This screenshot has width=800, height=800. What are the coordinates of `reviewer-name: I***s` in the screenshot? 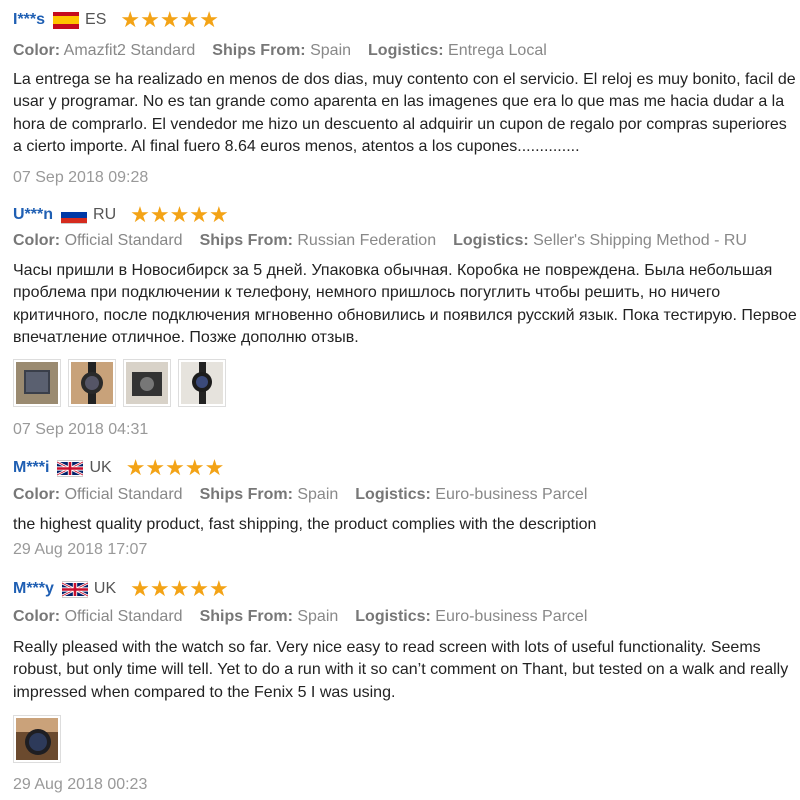 It's located at (29, 20).